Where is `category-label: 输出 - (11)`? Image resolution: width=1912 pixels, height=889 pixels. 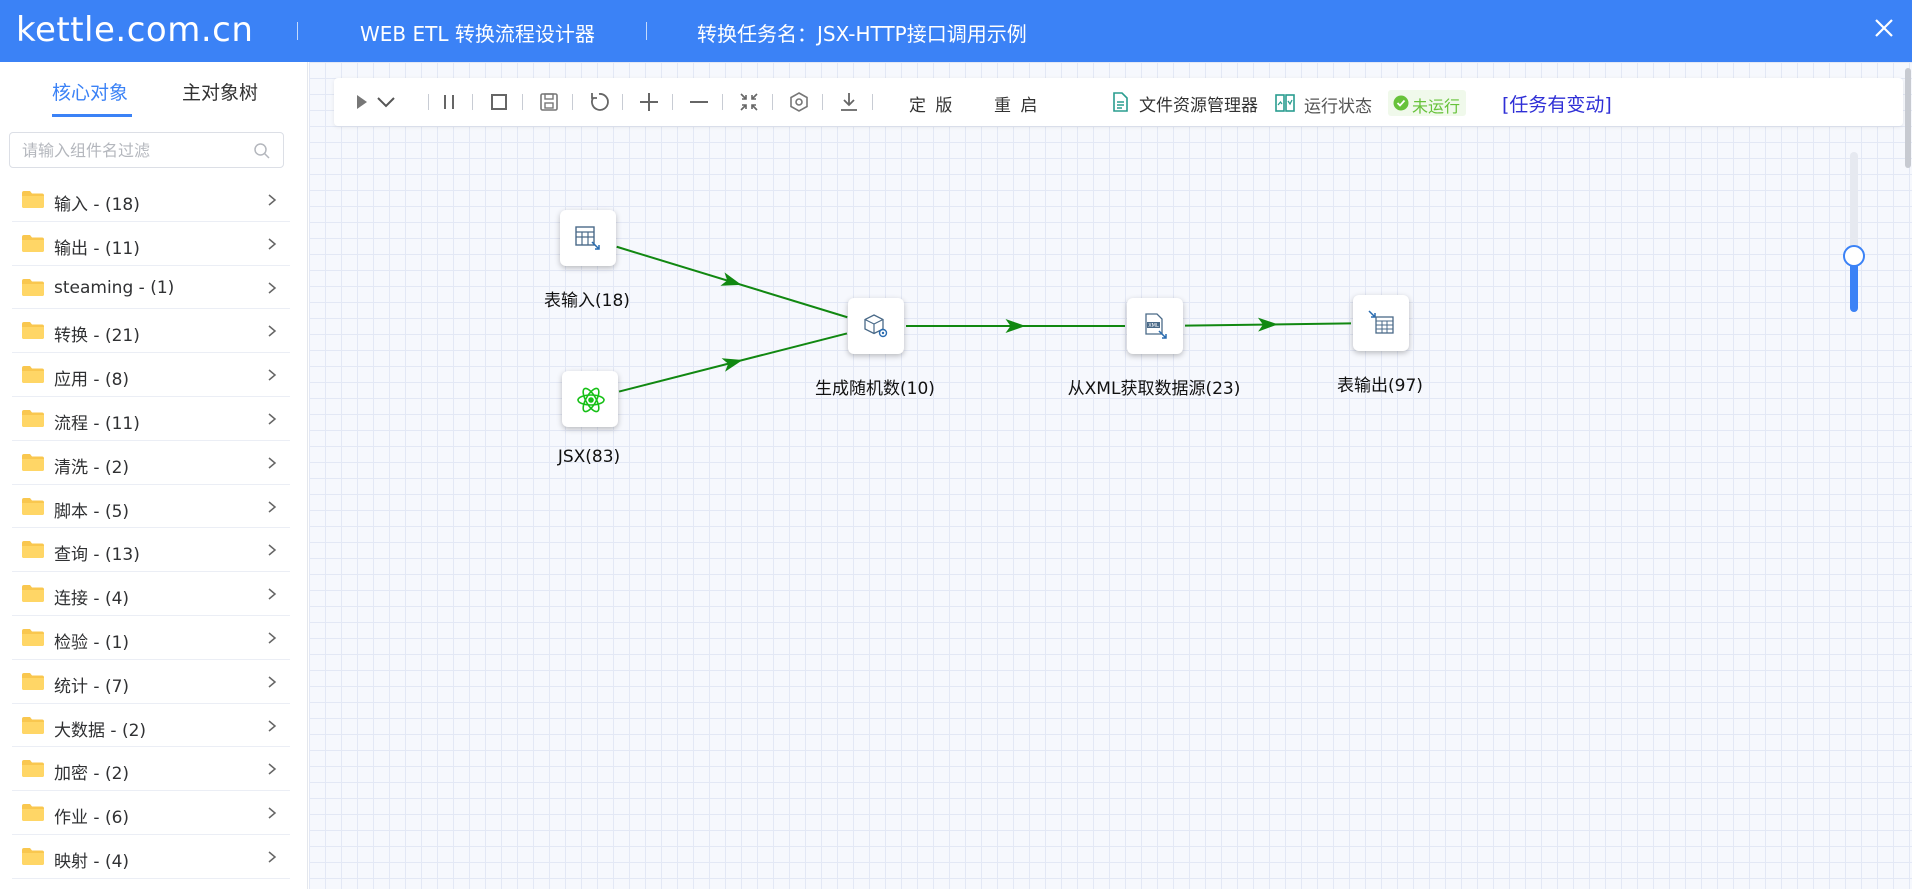
category-label: 输出 - (11) is located at coordinates (97, 248).